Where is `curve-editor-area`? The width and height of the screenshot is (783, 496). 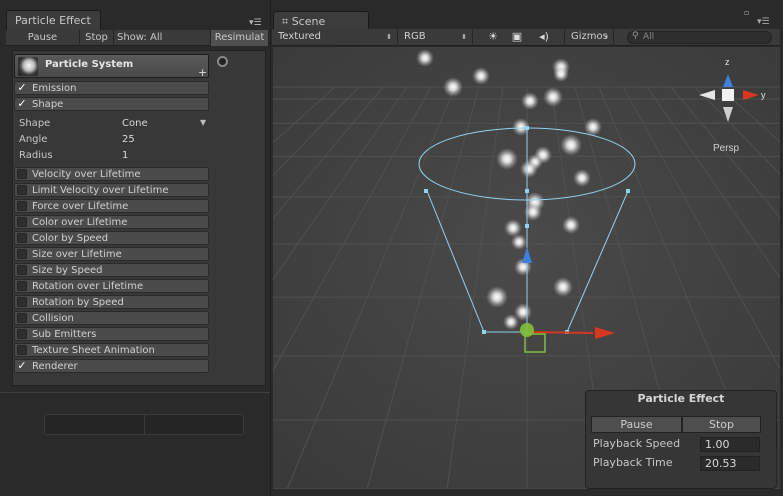 curve-editor-area is located at coordinates (135, 444).